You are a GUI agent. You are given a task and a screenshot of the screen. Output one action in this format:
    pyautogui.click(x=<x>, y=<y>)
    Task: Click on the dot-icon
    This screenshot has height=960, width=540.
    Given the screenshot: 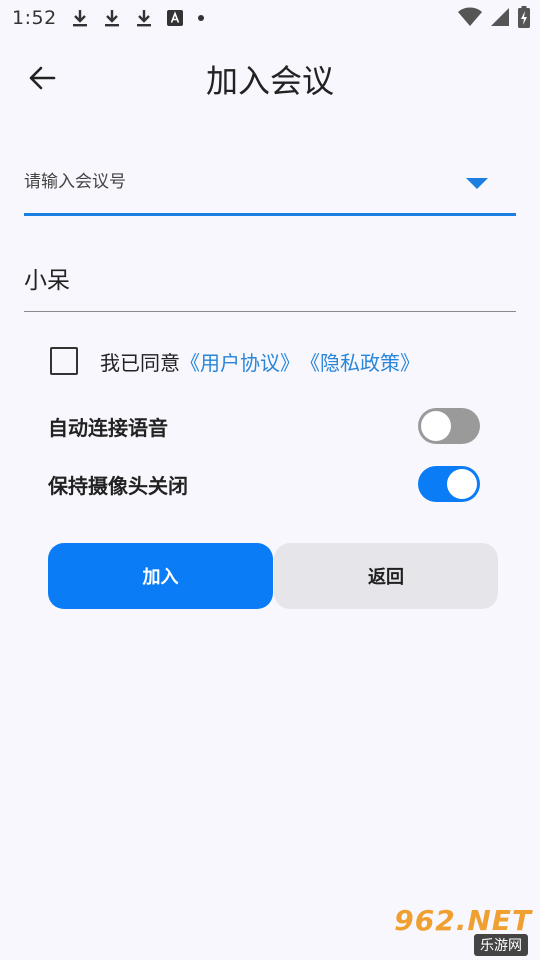 What is the action you would take?
    pyautogui.click(x=201, y=18)
    